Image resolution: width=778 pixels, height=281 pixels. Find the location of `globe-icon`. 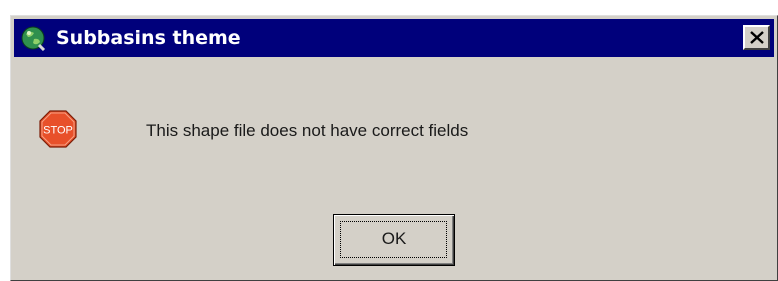

globe-icon is located at coordinates (33, 38).